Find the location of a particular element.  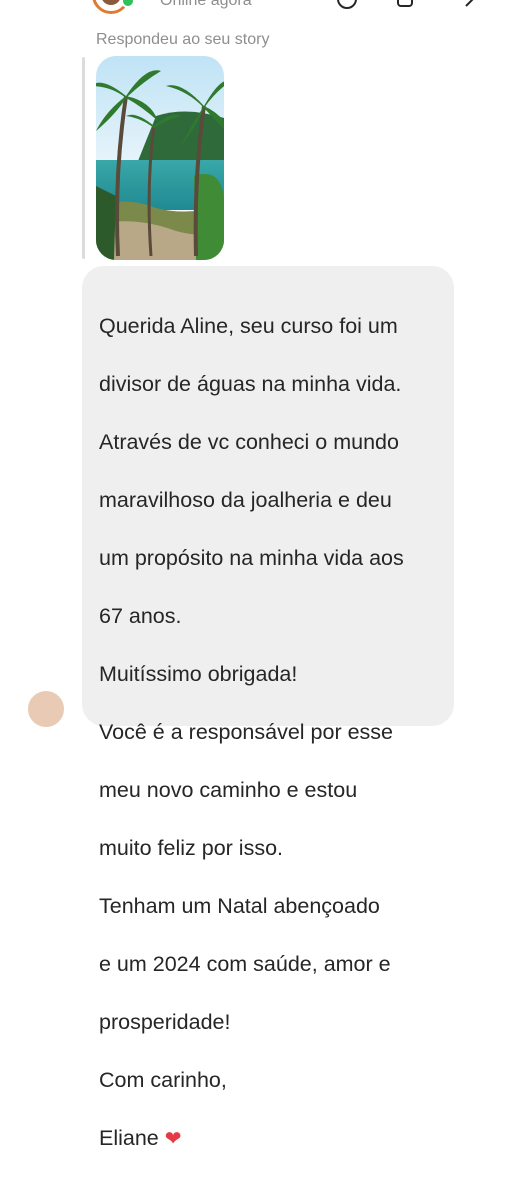

message-line: Com carinho, is located at coordinates (163, 1080).